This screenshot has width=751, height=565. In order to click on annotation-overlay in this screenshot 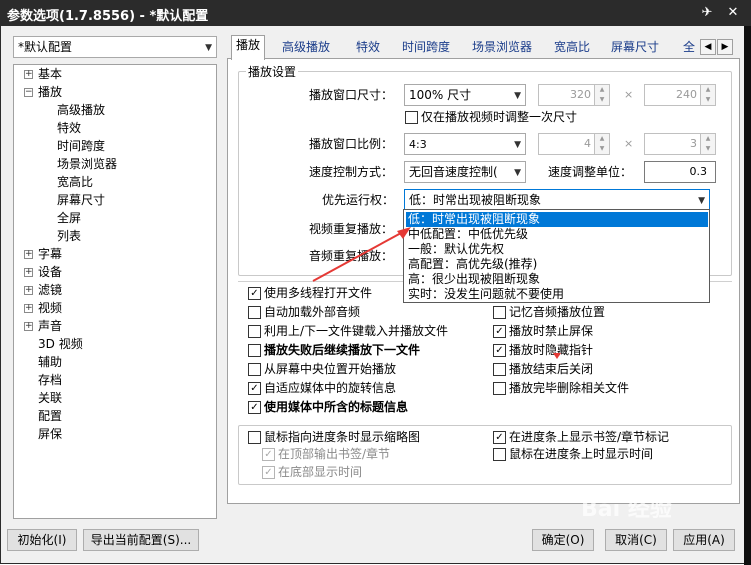, I will do `click(436, 293)`.